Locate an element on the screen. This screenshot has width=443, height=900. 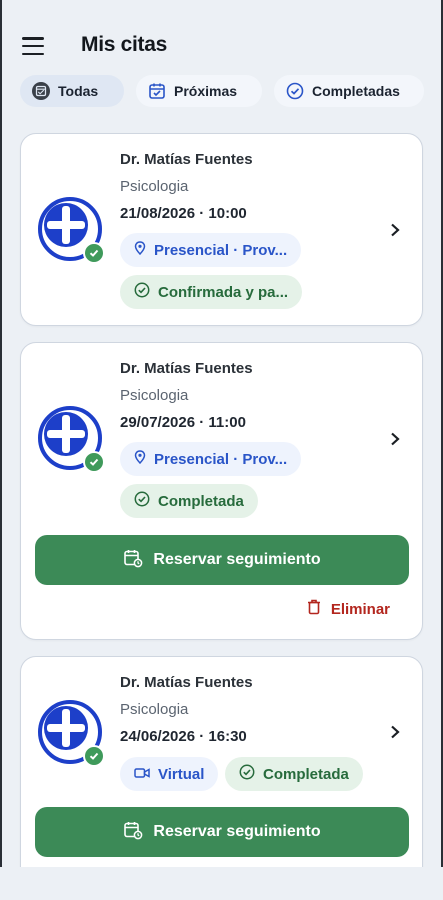
filter-chip-completadas: Completadas is located at coordinates (349, 91).